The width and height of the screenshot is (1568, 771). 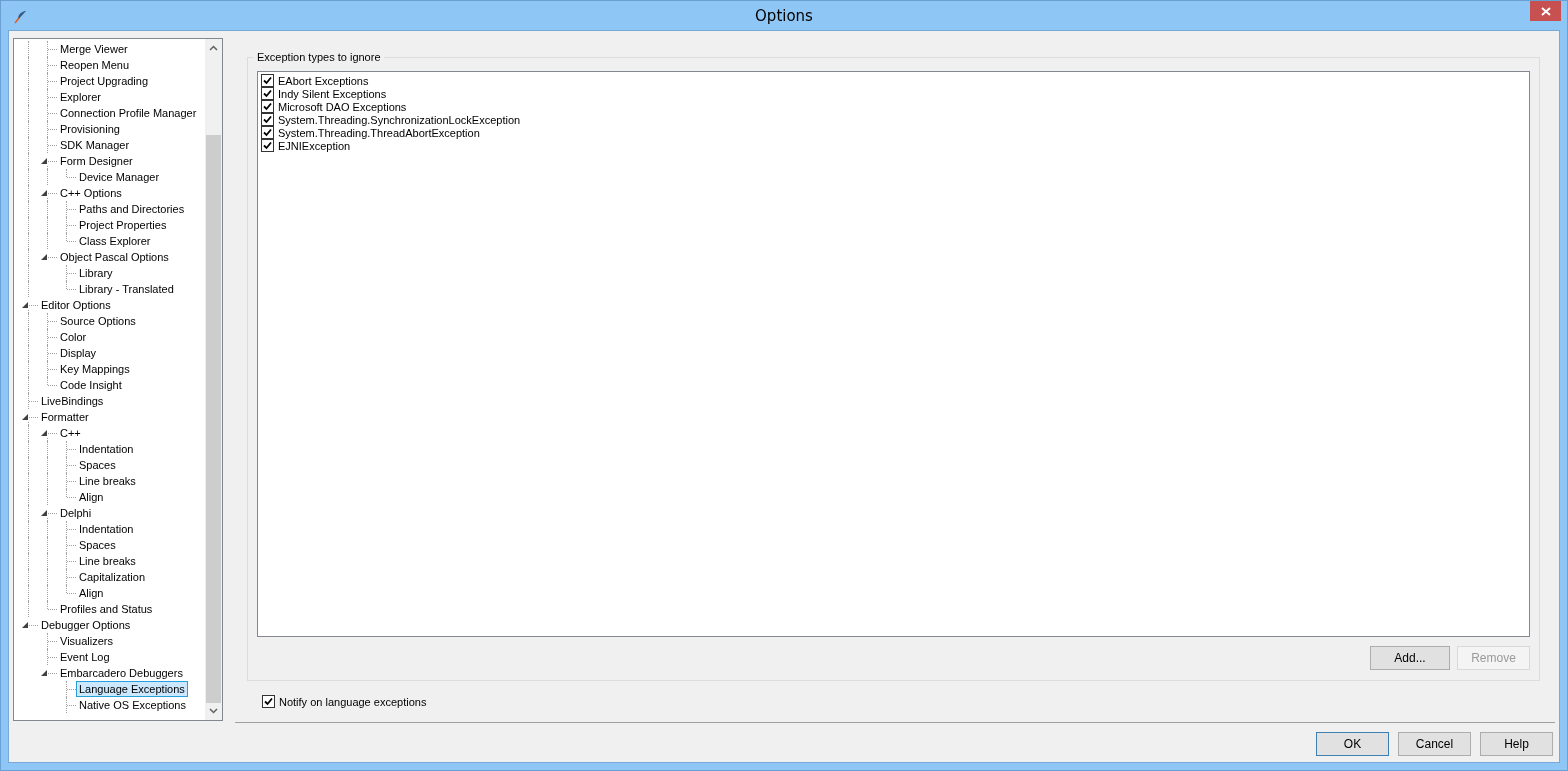 I want to click on window-title: Options, so click(x=784, y=15).